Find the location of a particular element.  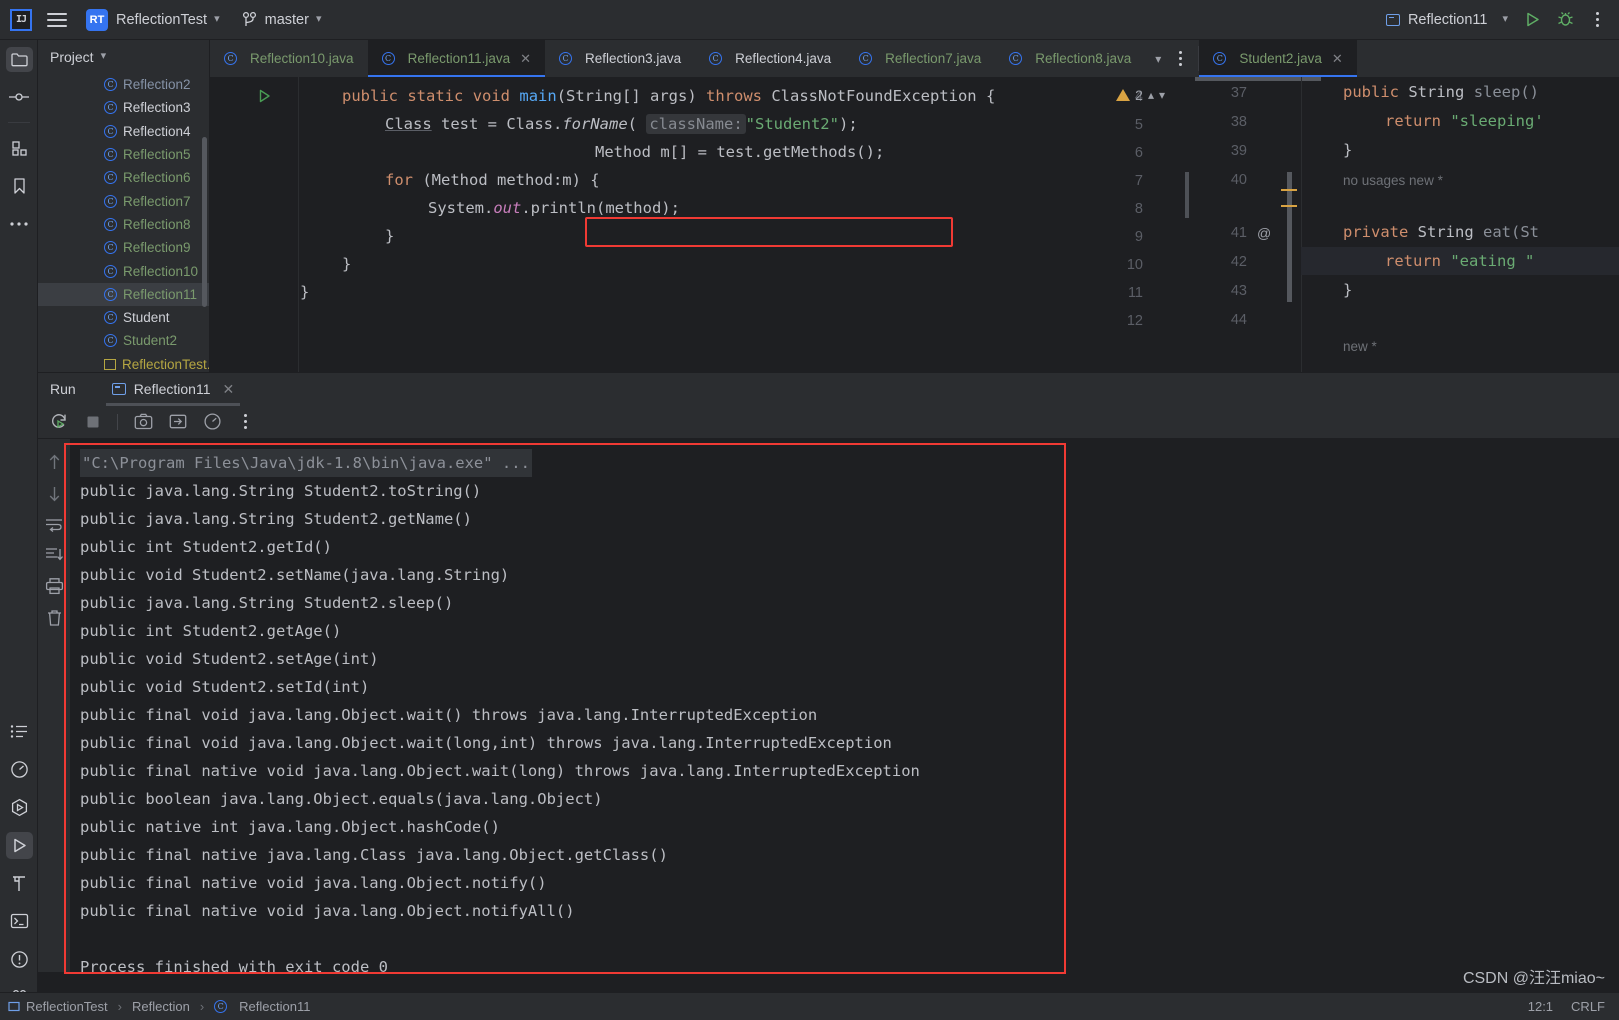

export-icon is located at coordinates (178, 421).